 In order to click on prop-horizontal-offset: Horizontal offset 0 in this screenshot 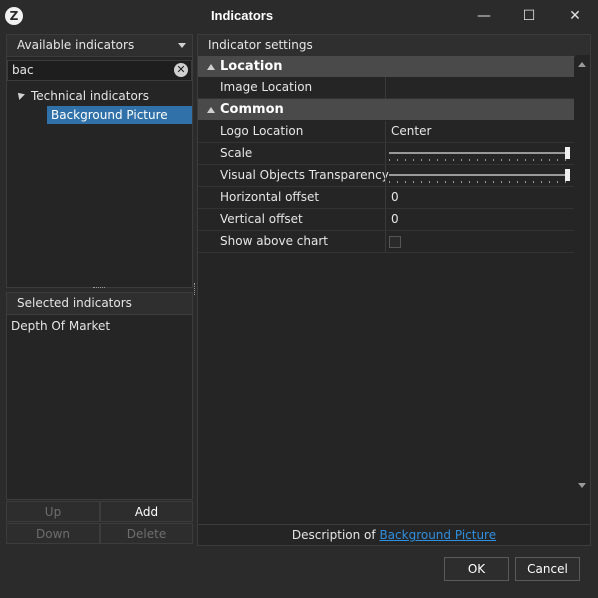, I will do `click(386, 198)`.